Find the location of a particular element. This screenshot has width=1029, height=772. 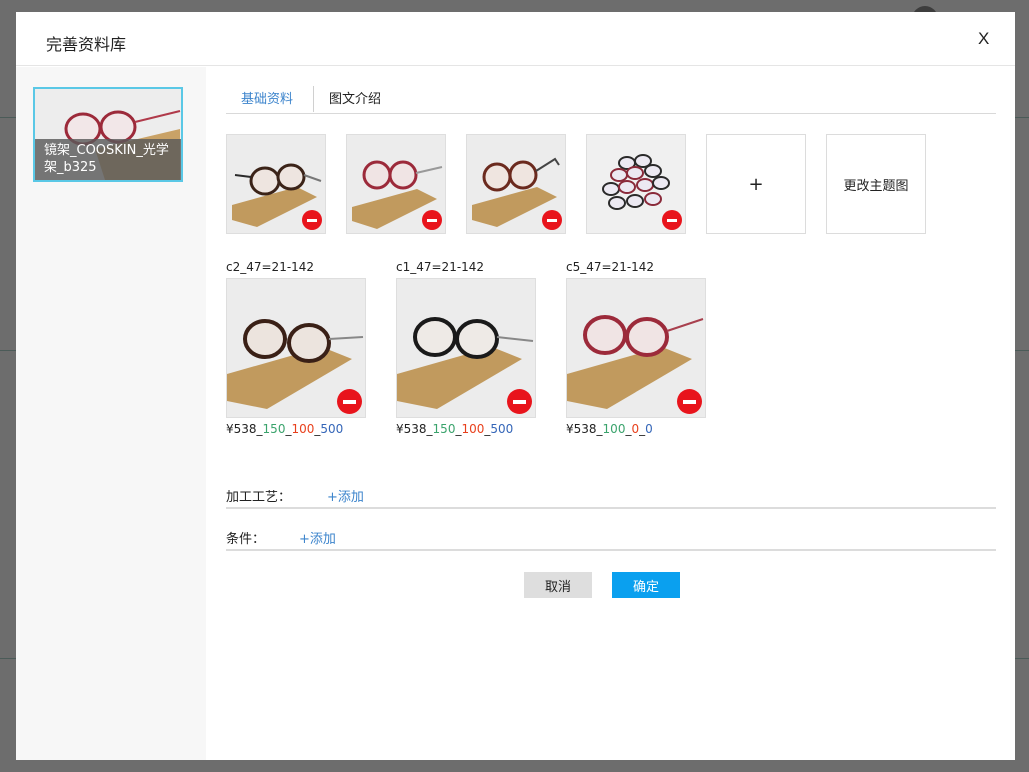

condition-label: 条件： is located at coordinates (246, 539).